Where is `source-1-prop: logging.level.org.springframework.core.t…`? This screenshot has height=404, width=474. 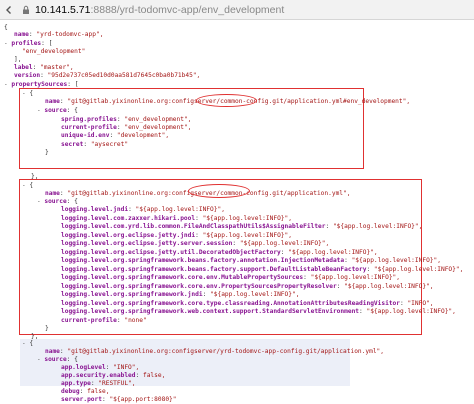 source-1-prop: logging.level.org.springframework.core.t… is located at coordinates (247, 303).